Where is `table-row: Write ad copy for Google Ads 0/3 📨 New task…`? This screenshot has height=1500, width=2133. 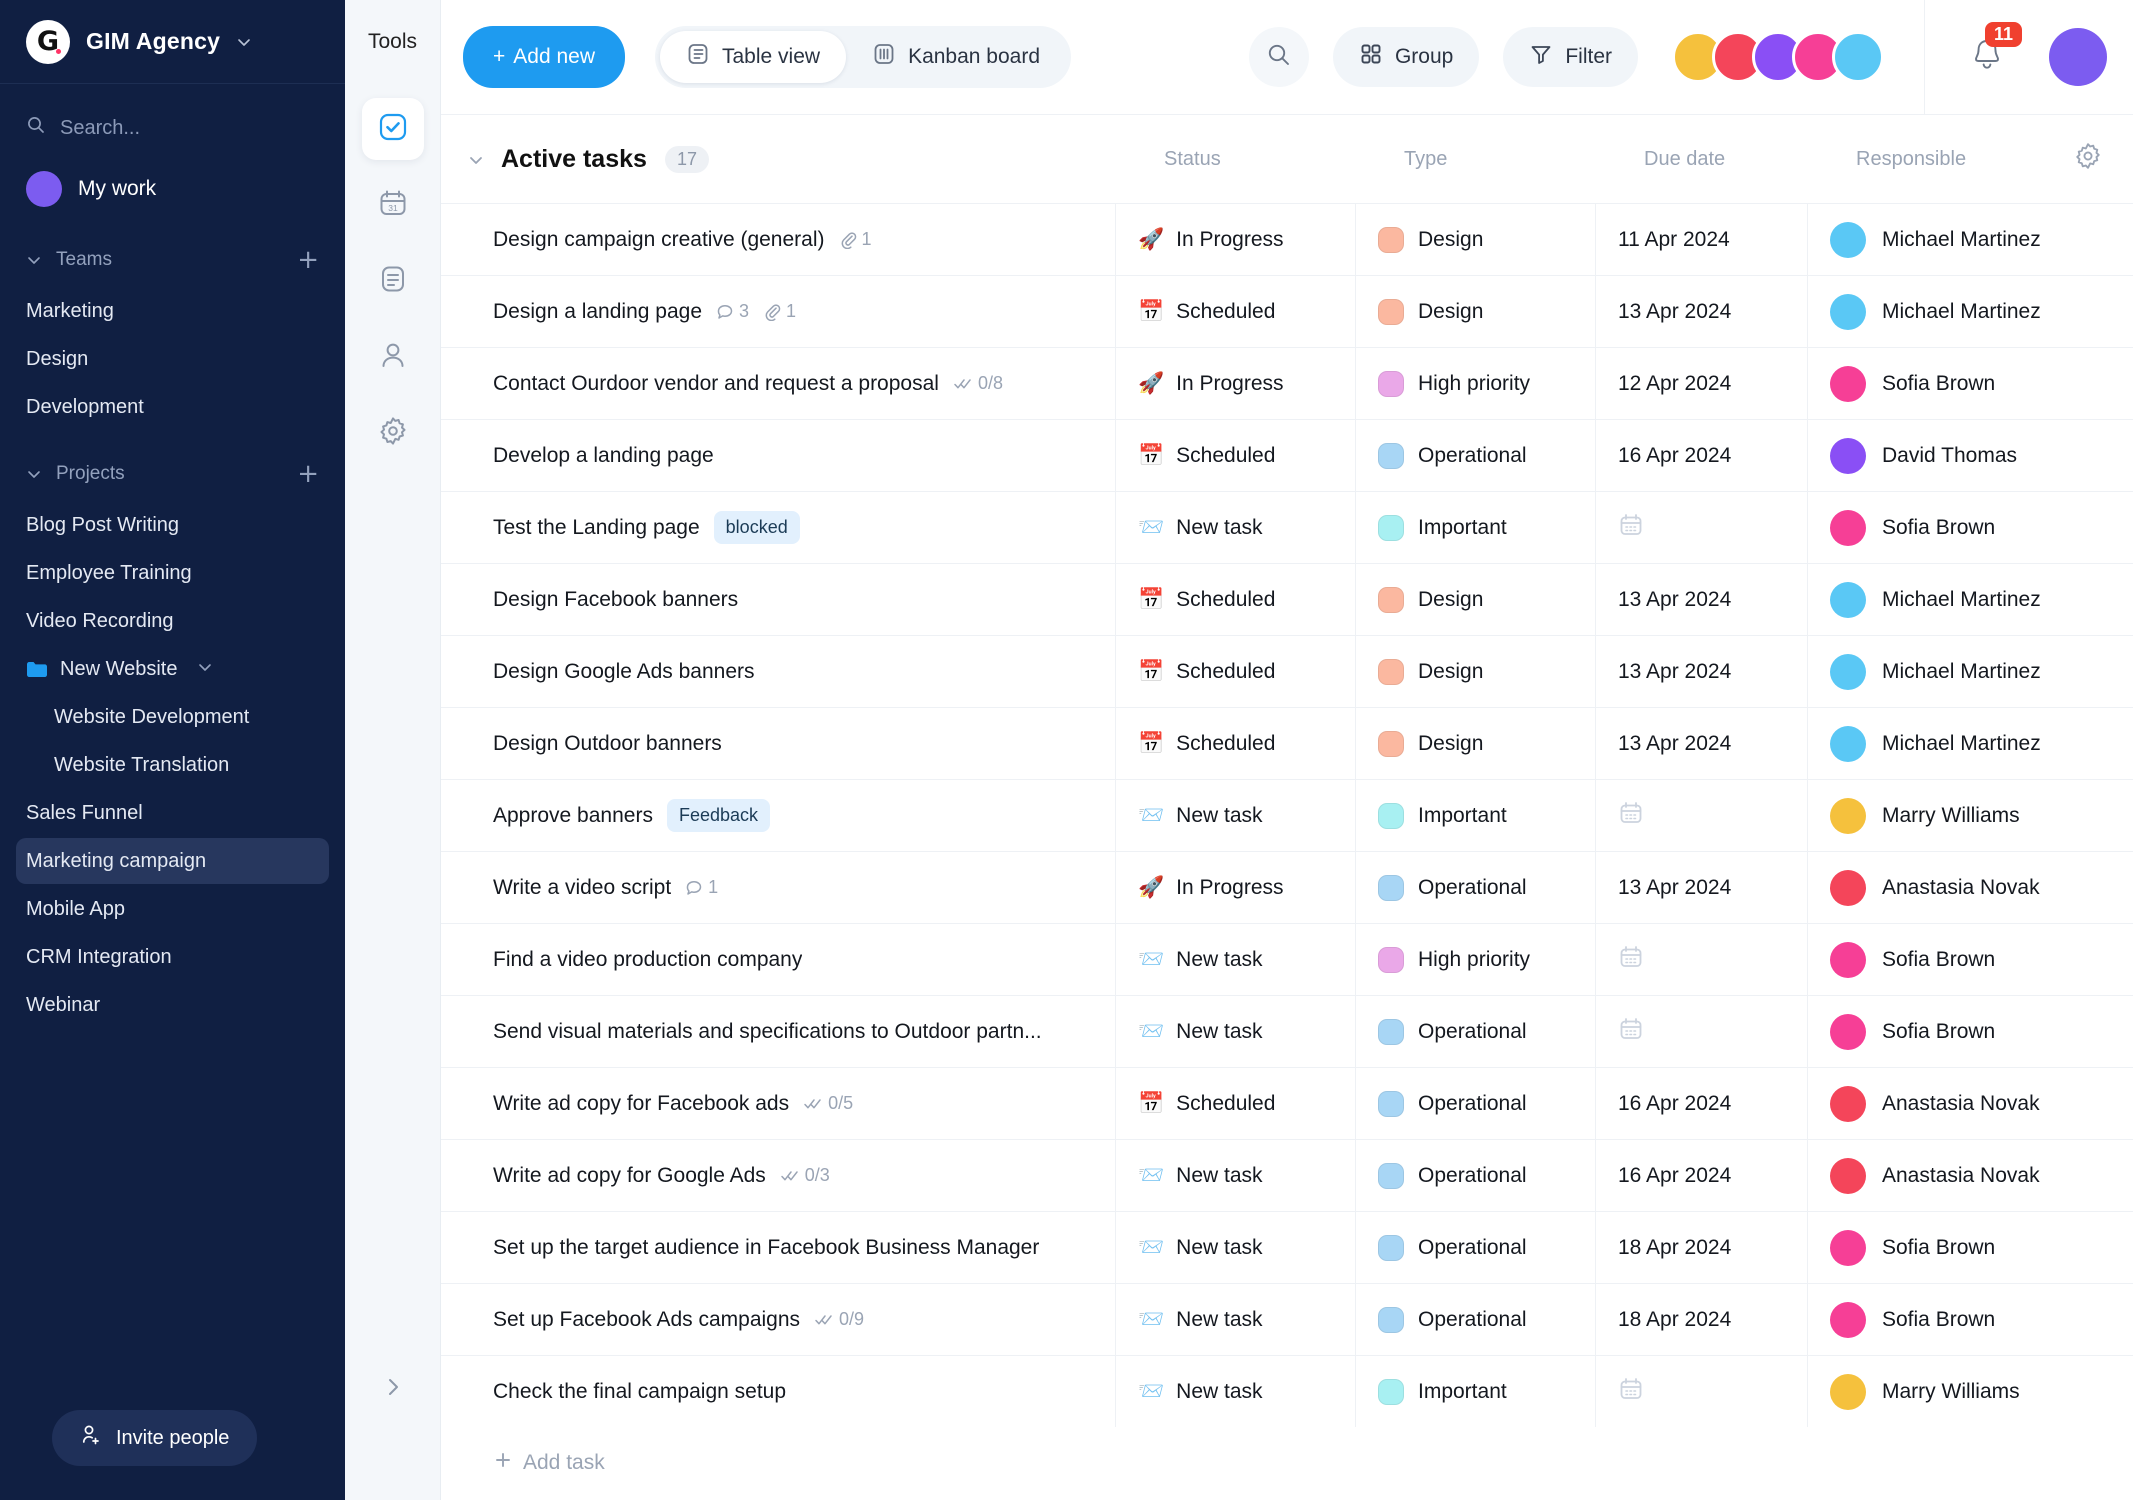
table-row: Write ad copy for Google Ads 0/3 📨 New task… is located at coordinates (1287, 1175).